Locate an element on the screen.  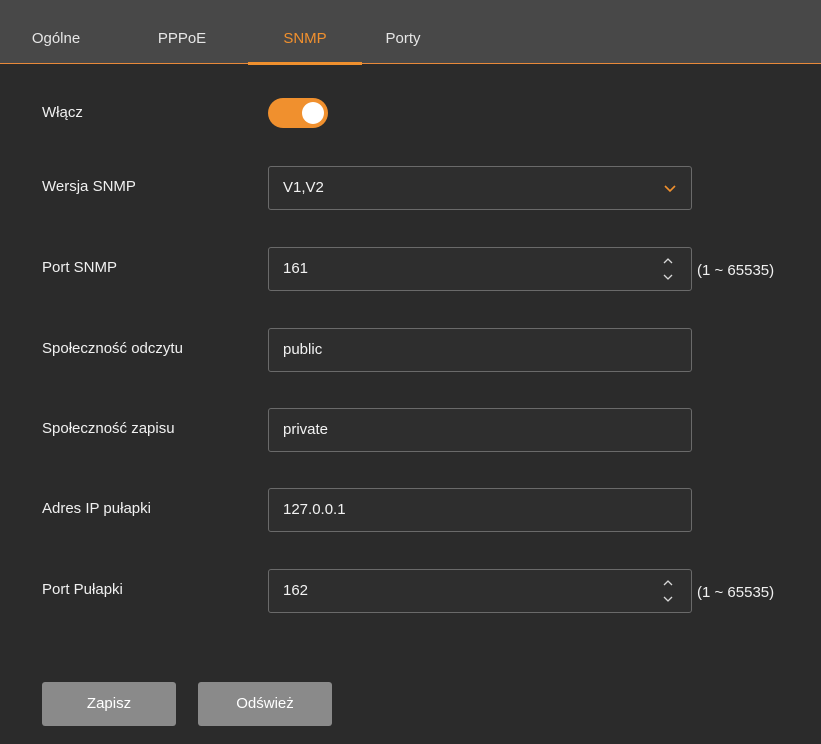
toggle-knob is located at coordinates (313, 113).